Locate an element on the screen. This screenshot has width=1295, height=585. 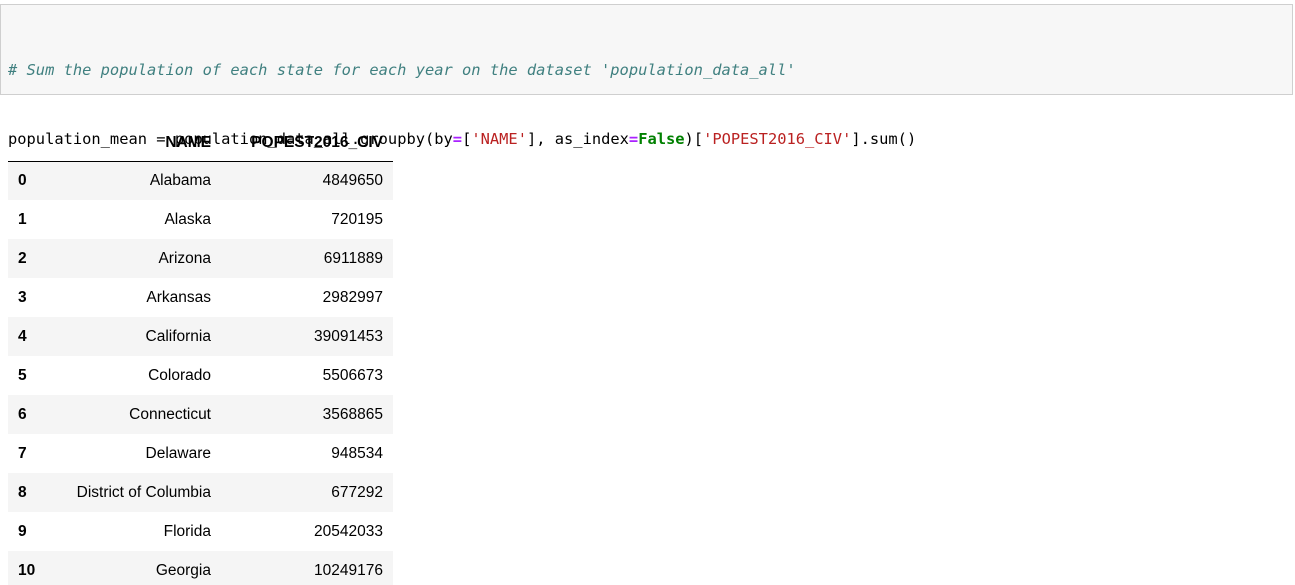
row-index: 7 is located at coordinates (22, 453).